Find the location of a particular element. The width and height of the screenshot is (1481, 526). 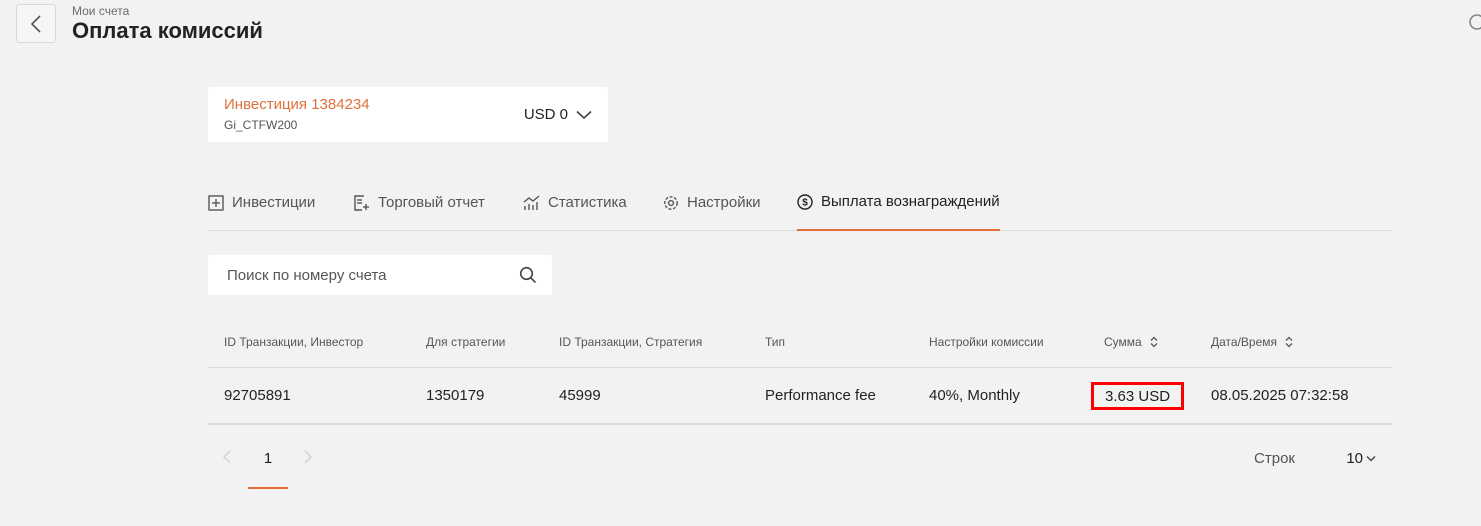

tab-statistics: Статистика is located at coordinates (575, 204).